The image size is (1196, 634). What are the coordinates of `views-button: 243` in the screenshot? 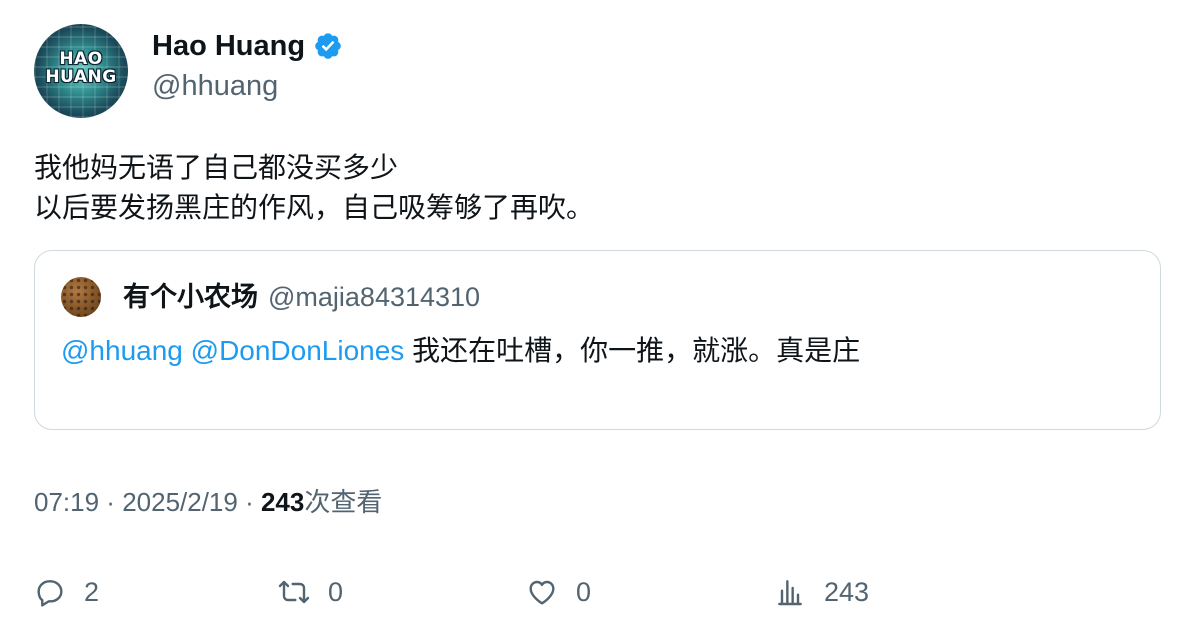 It's located at (821, 592).